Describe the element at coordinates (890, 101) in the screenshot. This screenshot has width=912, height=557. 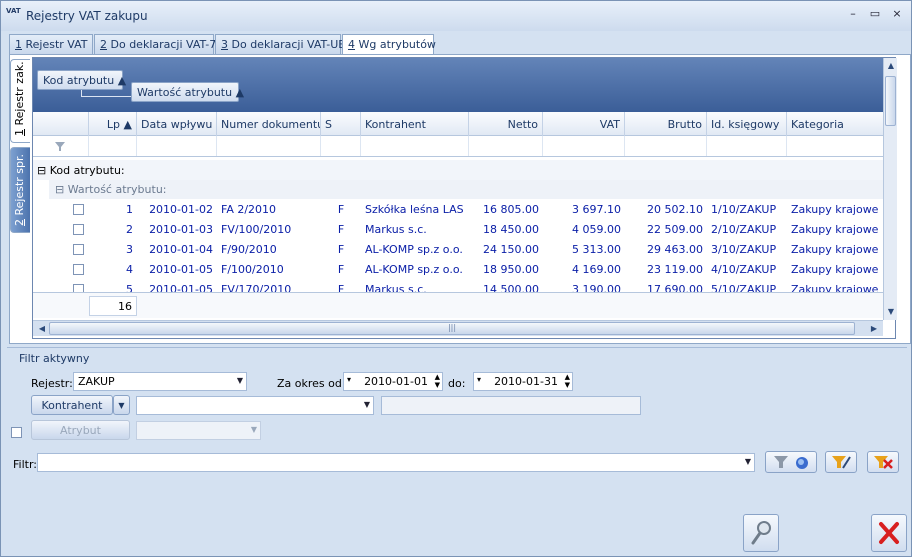
I see `scroll-thumb` at that location.